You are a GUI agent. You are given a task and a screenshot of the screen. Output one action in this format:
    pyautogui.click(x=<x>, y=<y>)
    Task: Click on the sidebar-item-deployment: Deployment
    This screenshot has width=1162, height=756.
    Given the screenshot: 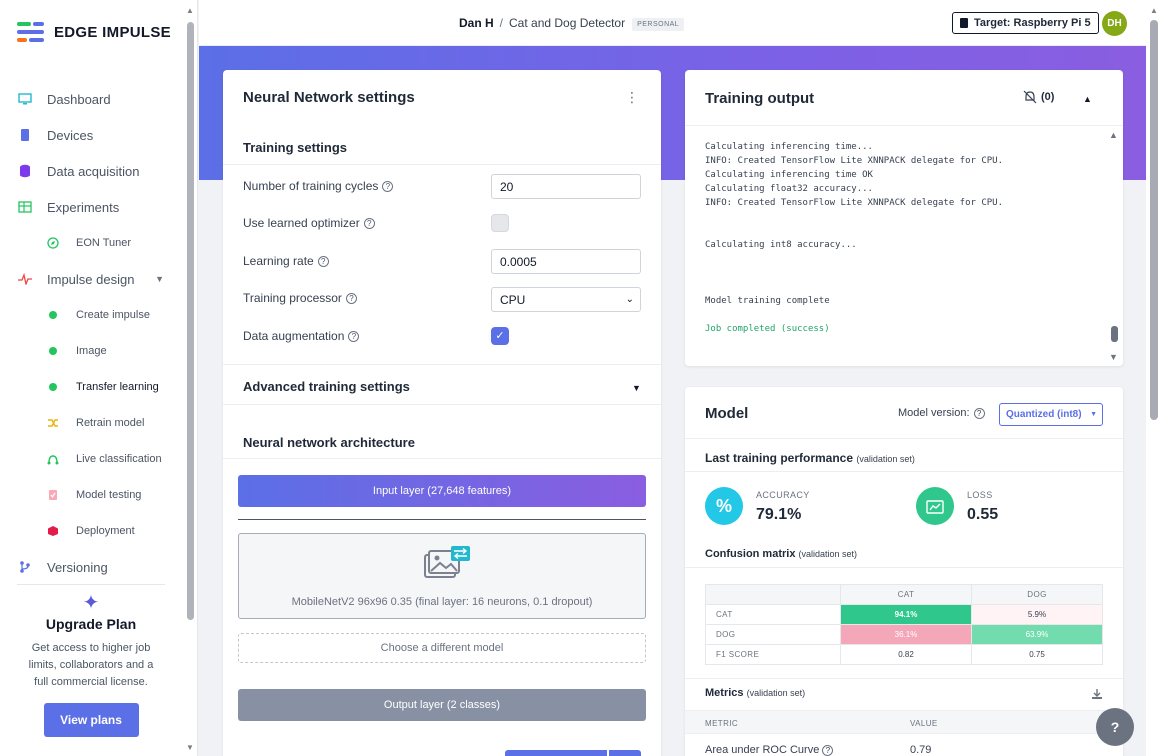 What is the action you would take?
    pyautogui.click(x=93, y=531)
    